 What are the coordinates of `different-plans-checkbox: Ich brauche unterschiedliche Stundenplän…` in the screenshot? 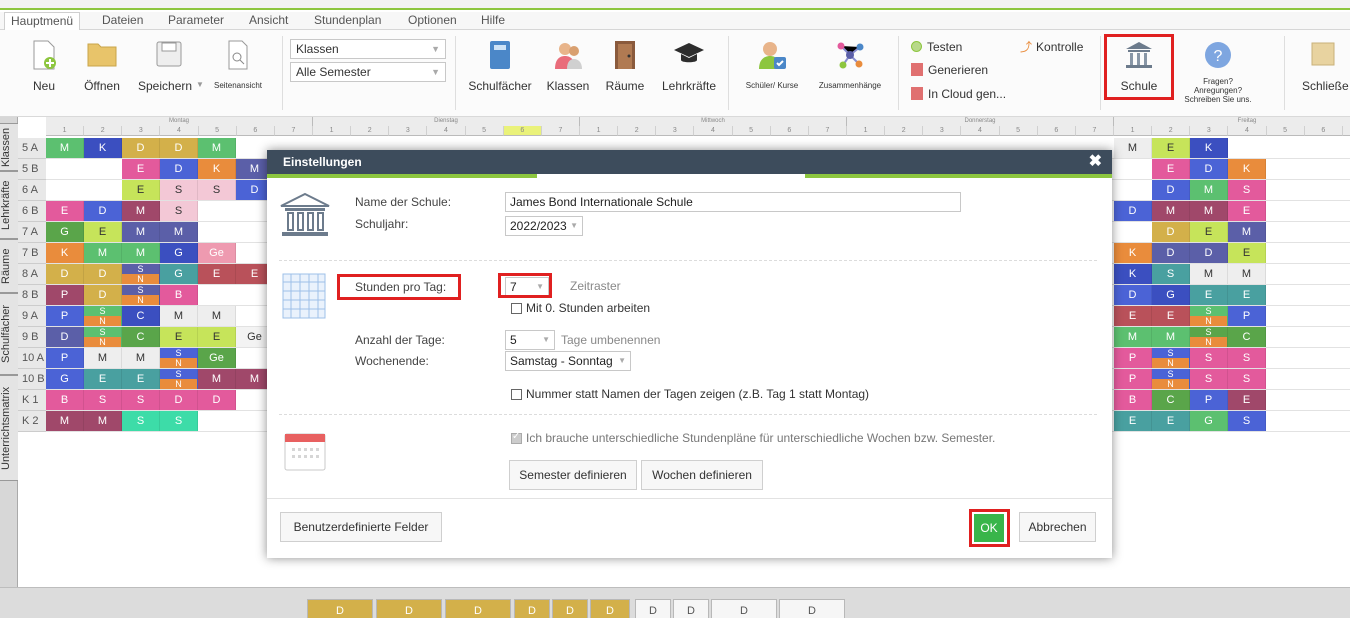 It's located at (753, 437).